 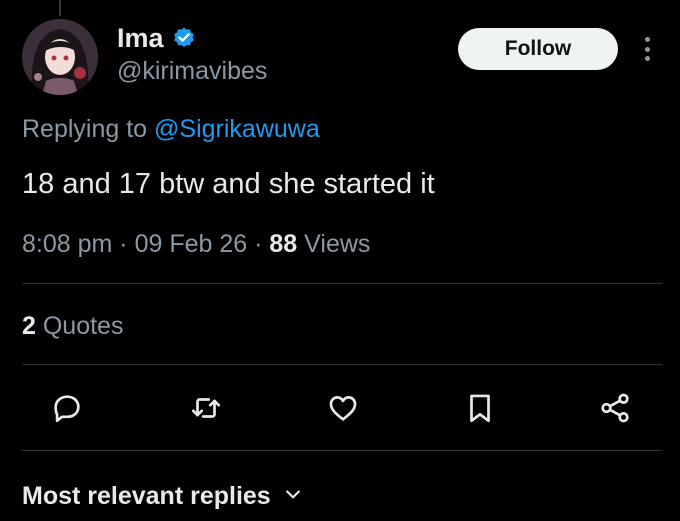 I want to click on follow-button: Follow, so click(x=538, y=49).